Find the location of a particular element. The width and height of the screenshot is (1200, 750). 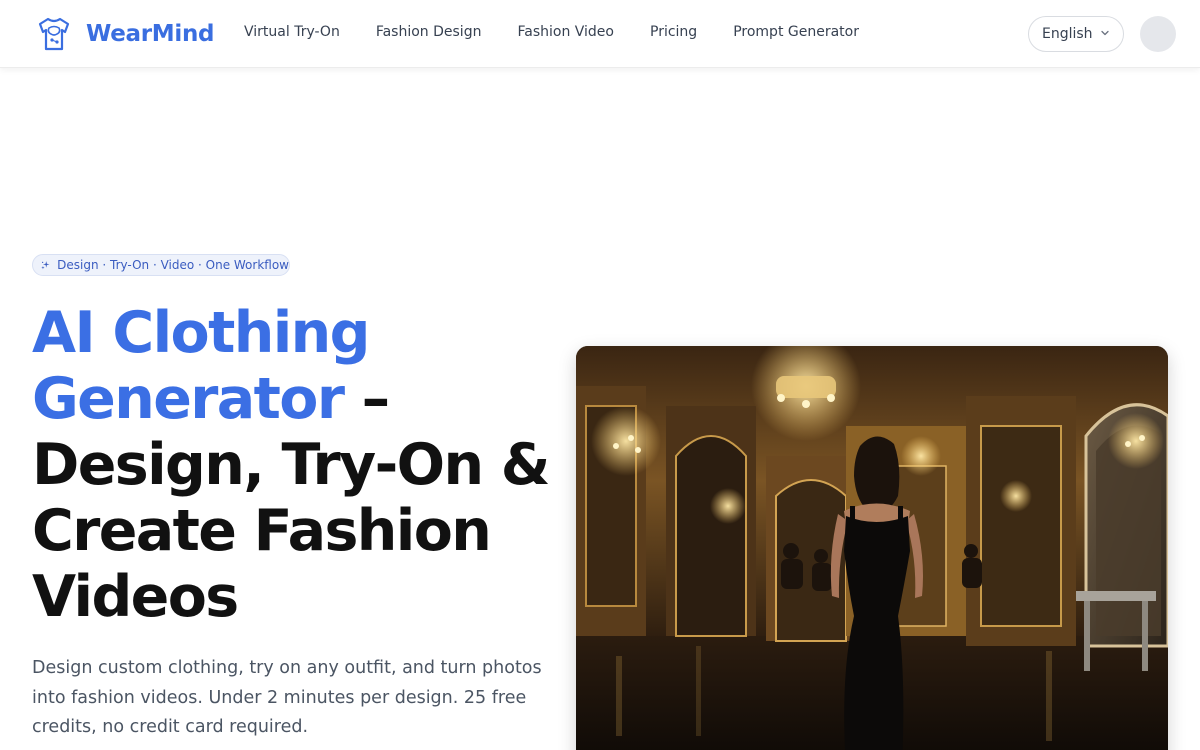

feature-badge-text: Design · Try-On · Video · One Workflow is located at coordinates (173, 265).